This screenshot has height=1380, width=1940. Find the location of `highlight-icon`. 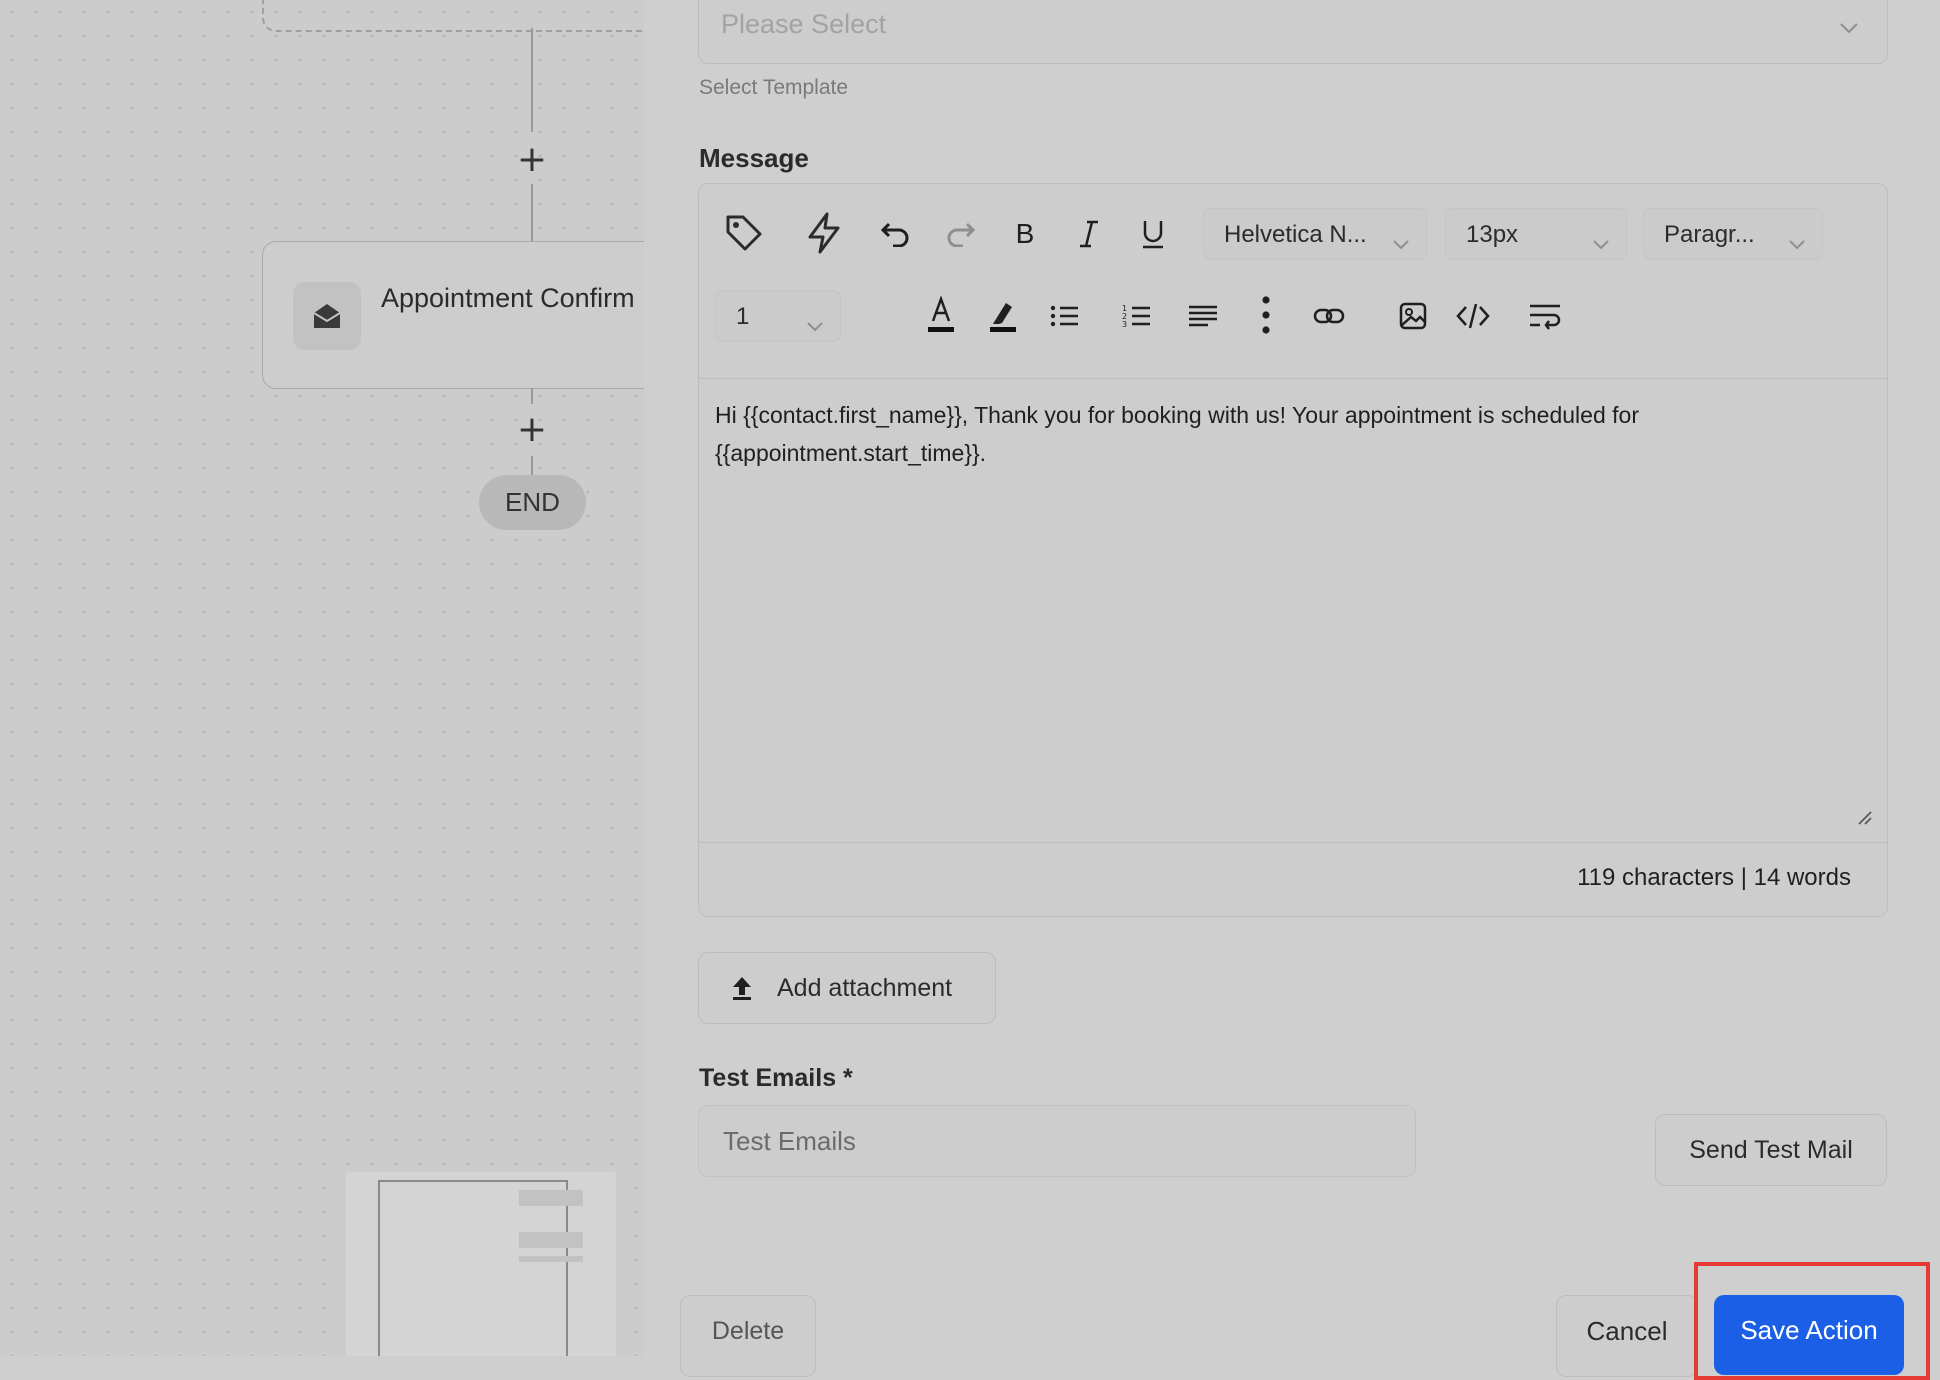

highlight-icon is located at coordinates (1003, 315).